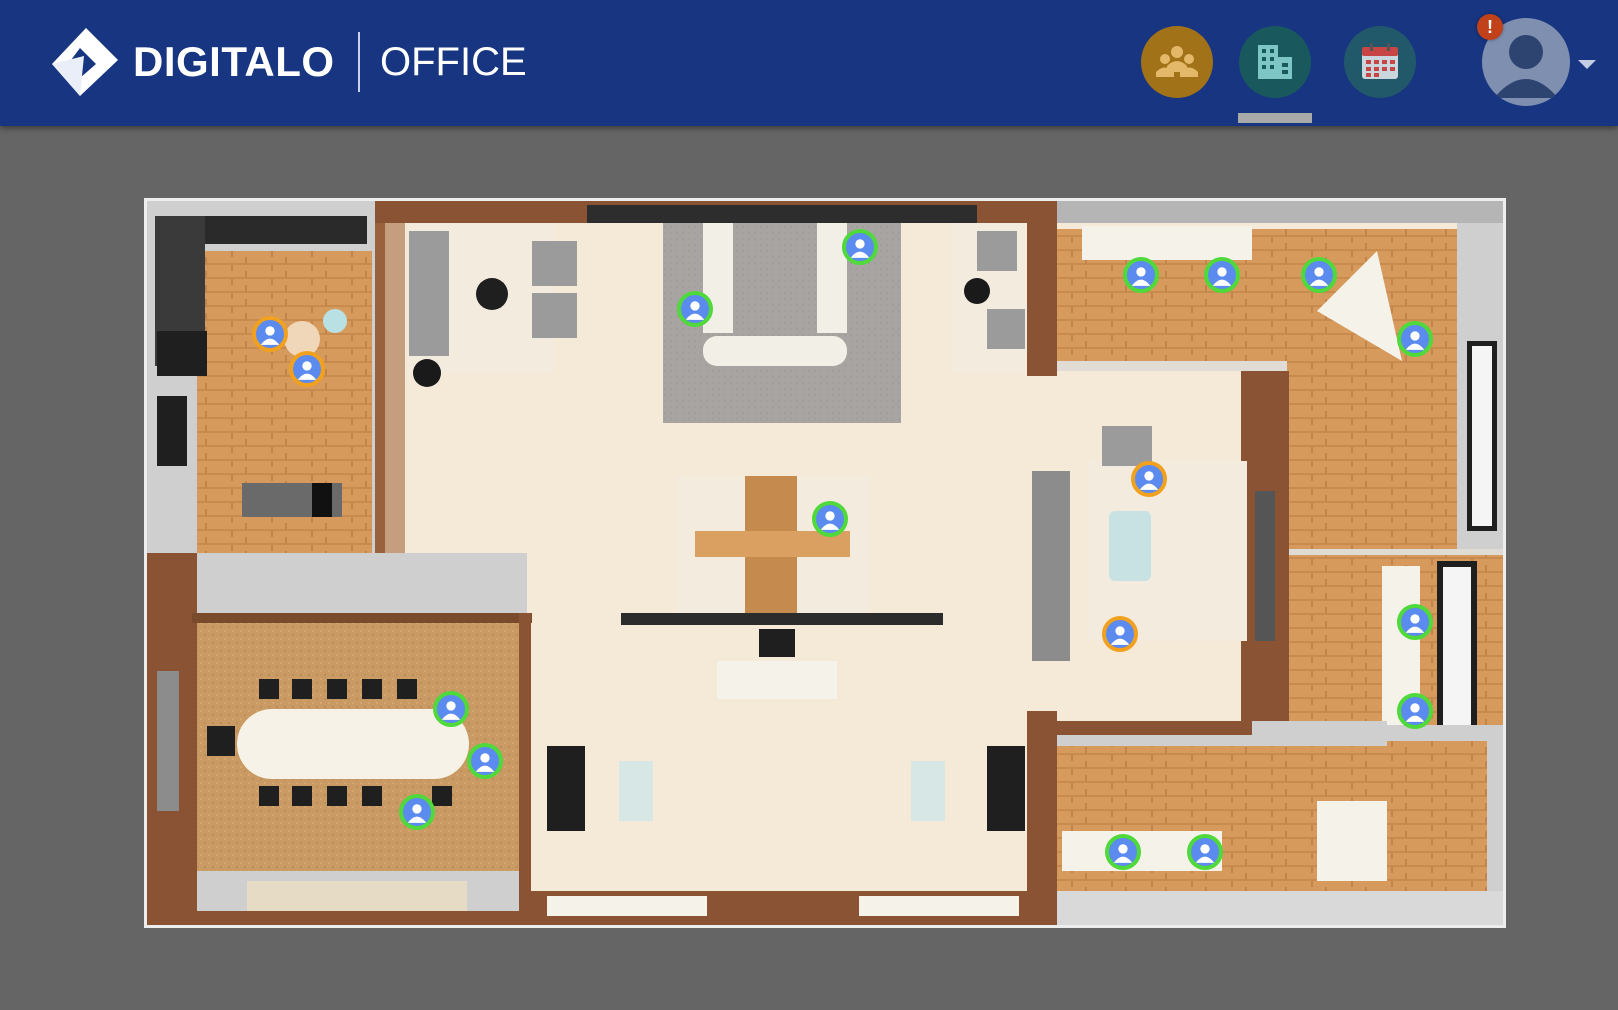  I want to click on calendar-icon, so click(1380, 61).